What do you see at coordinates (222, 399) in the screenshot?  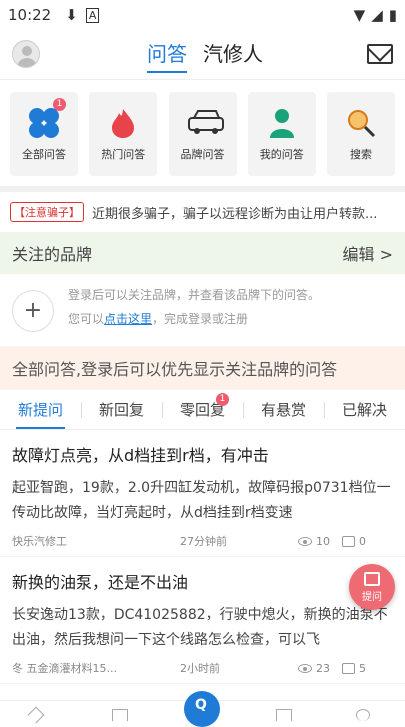 I see `tab-badge: 1` at bounding box center [222, 399].